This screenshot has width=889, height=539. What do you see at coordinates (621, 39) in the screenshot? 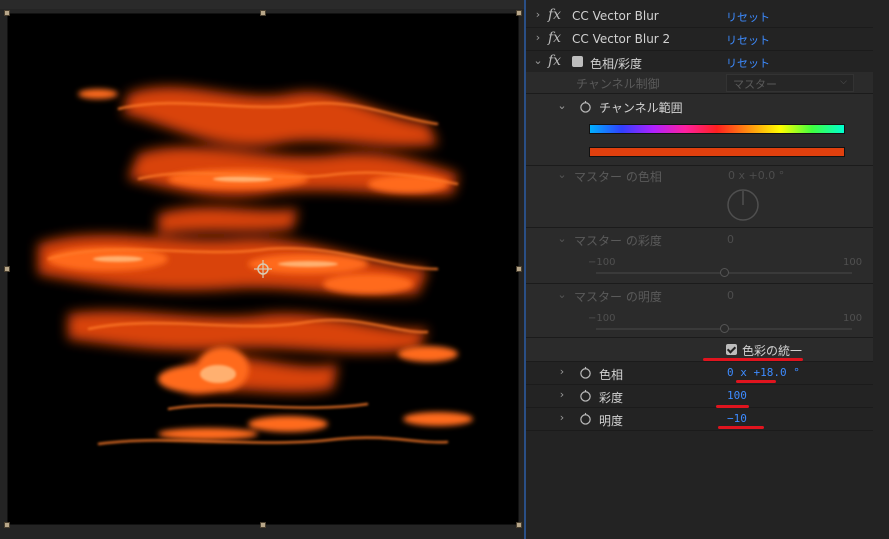
I see `effect-name: CC Vector Blur 2` at bounding box center [621, 39].